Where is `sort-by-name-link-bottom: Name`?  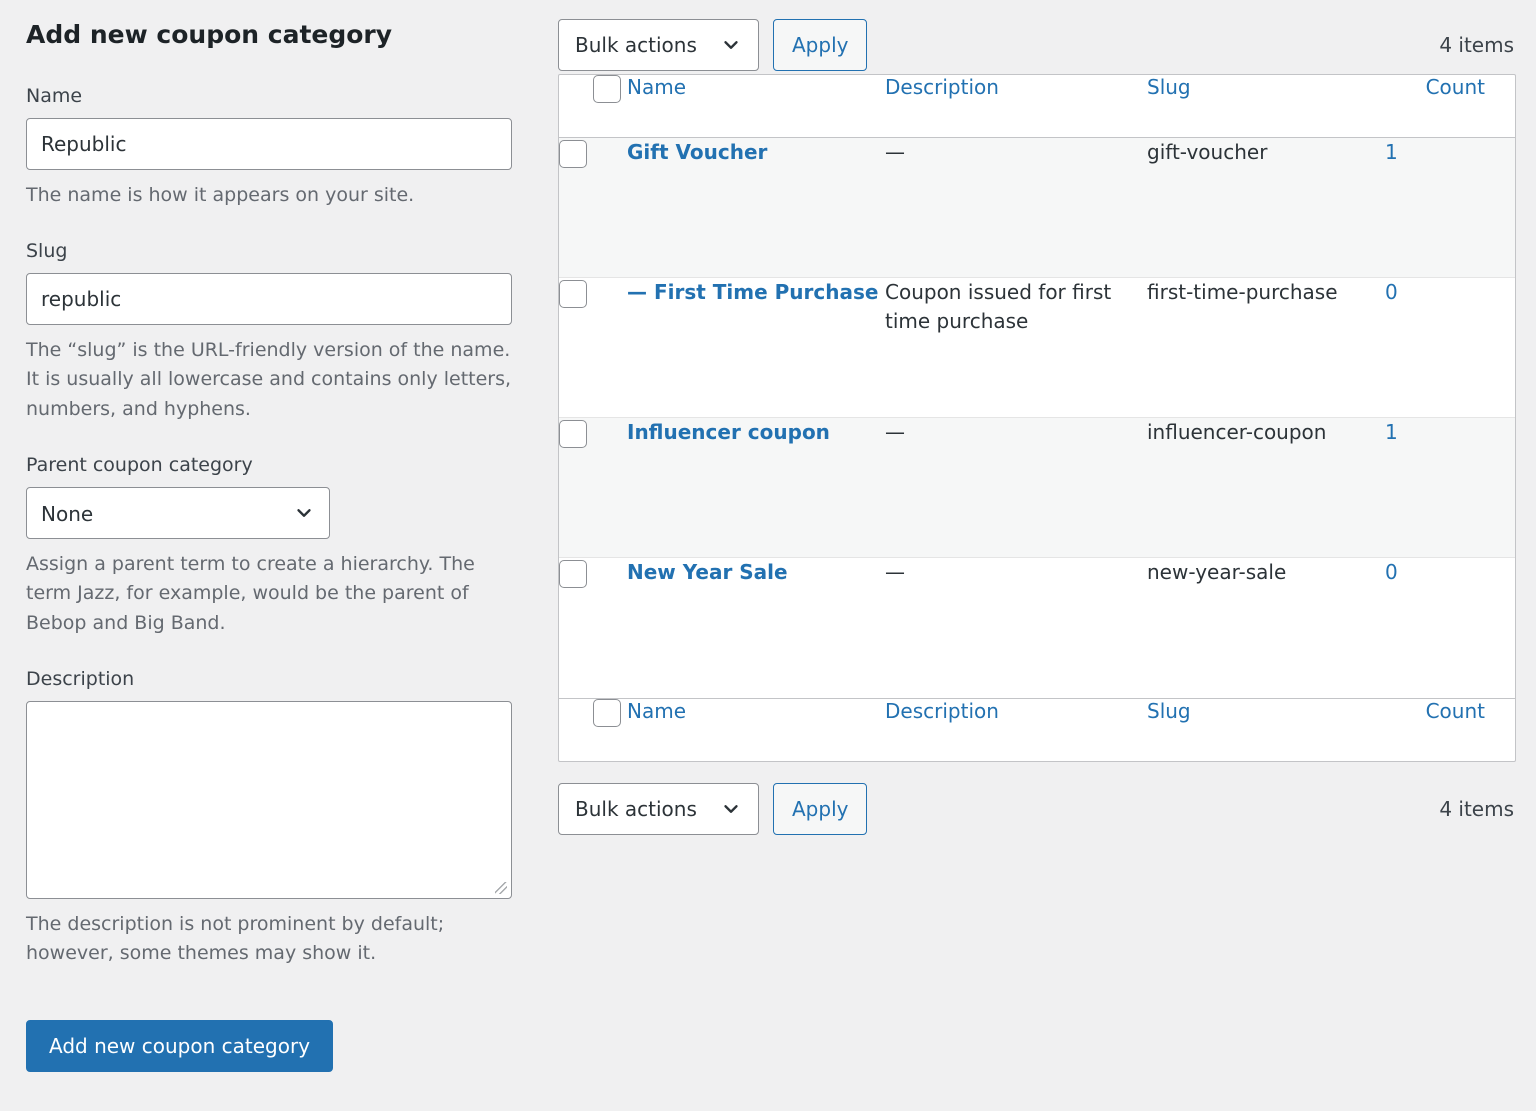
sort-by-name-link-bottom: Name is located at coordinates (656, 711).